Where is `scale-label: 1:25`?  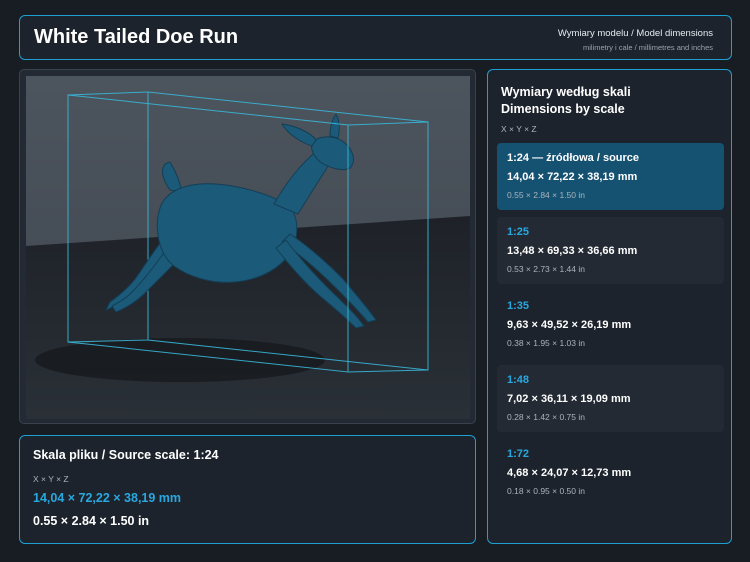
scale-label: 1:25 is located at coordinates (518, 232).